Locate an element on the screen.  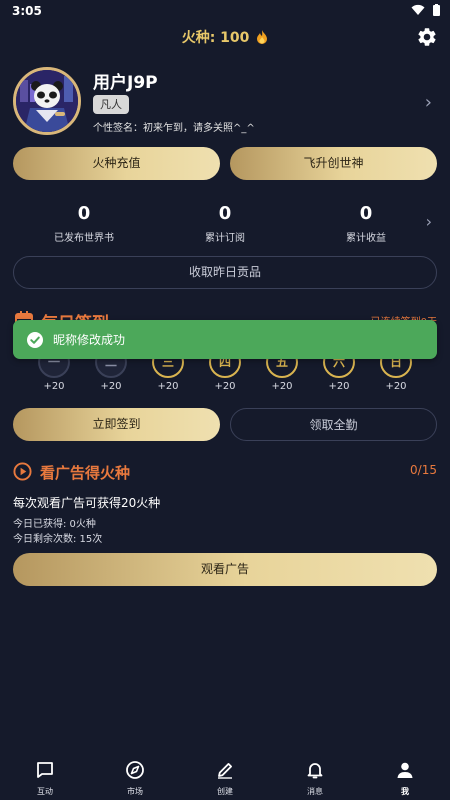
play-circle-icon is located at coordinates (22, 471).